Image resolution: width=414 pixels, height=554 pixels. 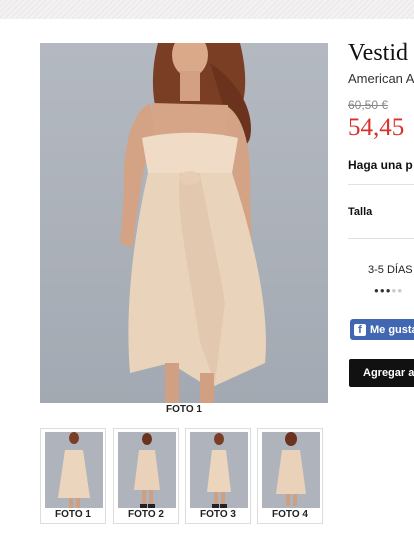 What do you see at coordinates (218, 514) in the screenshot?
I see `thumbnail-3-caption: FOTO 3` at bounding box center [218, 514].